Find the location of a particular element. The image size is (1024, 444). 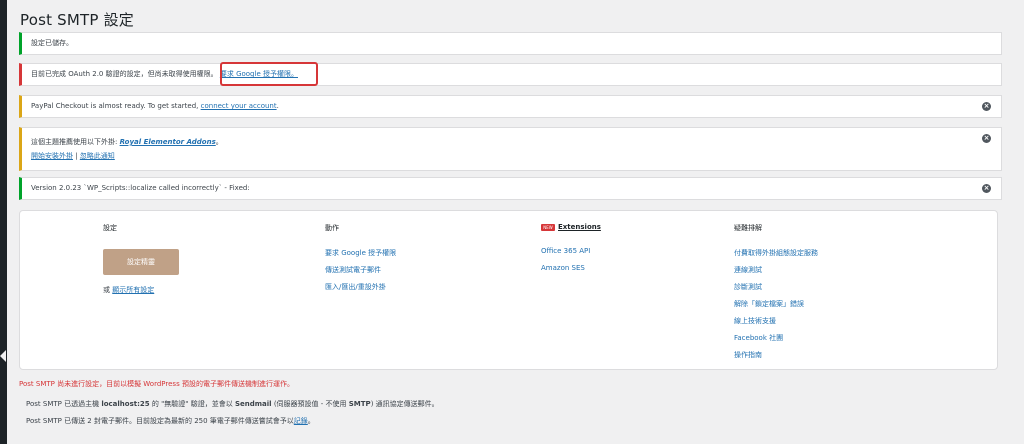

extensions-column: NEW Extensions Office 365 API Amazon SES is located at coordinates (571, 252).